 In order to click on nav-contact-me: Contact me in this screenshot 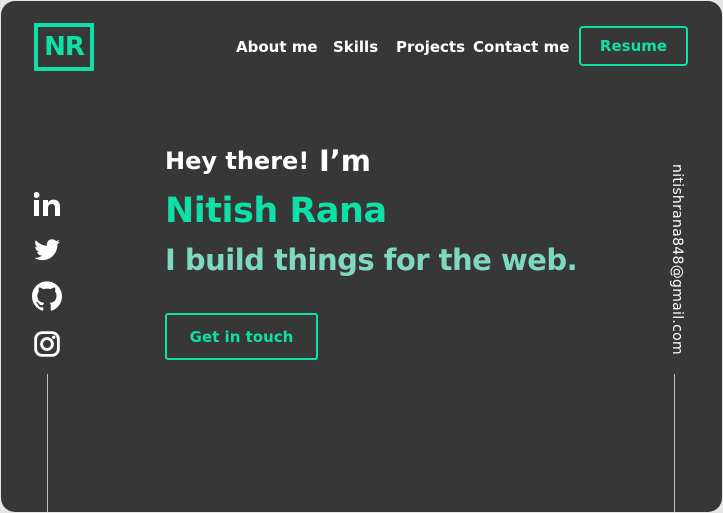, I will do `click(521, 47)`.